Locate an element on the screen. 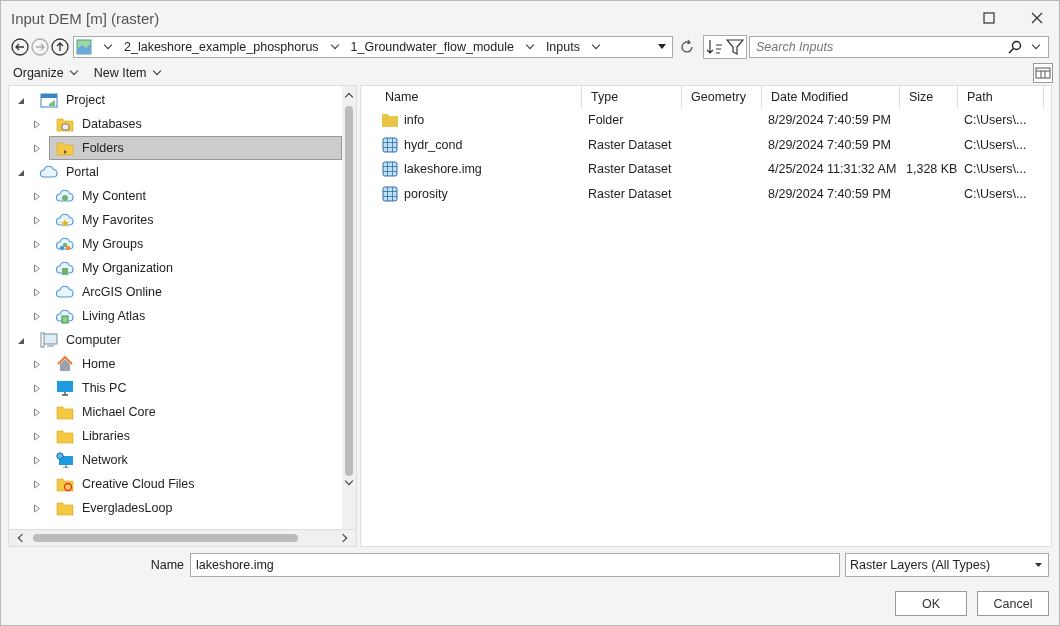  file-name-cell: porosity is located at coordinates (479, 193).